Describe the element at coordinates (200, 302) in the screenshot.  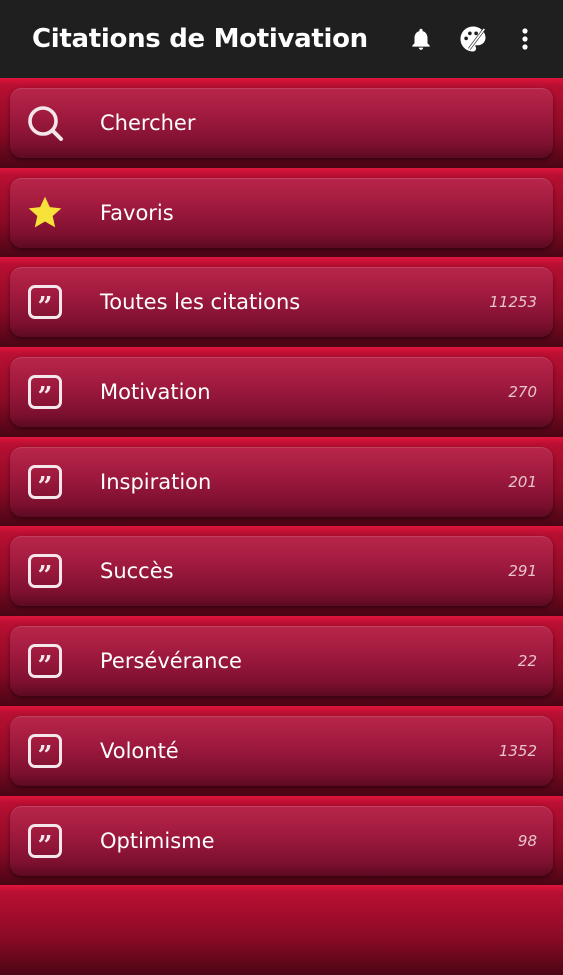
I see `menu-item-label: Toutes les citations` at that location.